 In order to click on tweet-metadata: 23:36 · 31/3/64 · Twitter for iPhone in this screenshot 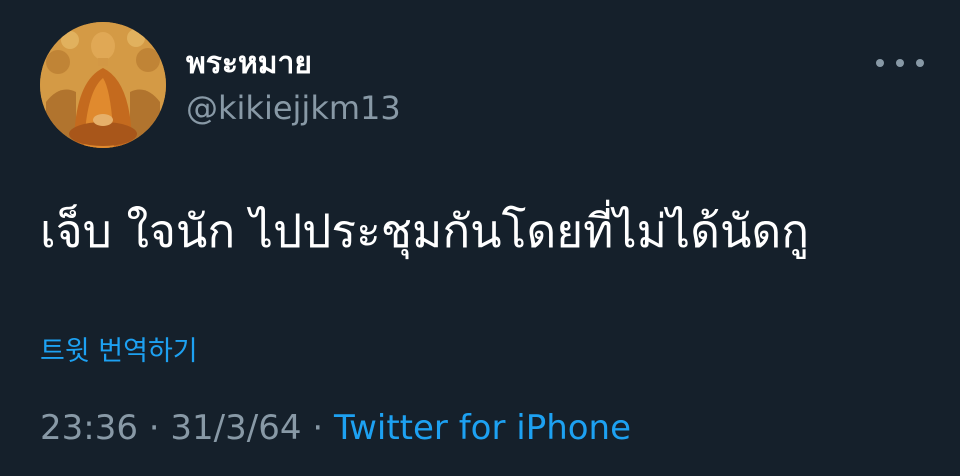, I will do `click(335, 428)`.